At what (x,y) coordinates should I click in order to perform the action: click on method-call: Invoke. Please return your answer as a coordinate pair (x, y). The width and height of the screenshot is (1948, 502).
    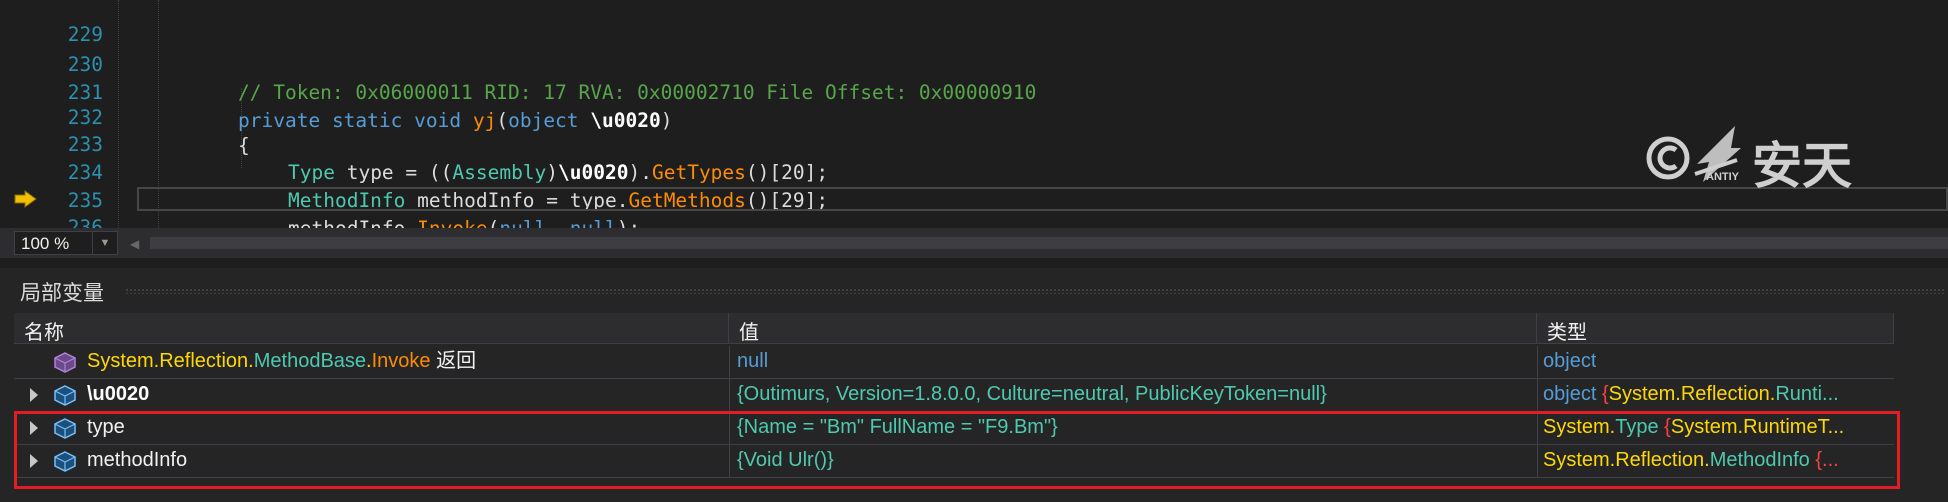
    Looking at the image, I should click on (452, 222).